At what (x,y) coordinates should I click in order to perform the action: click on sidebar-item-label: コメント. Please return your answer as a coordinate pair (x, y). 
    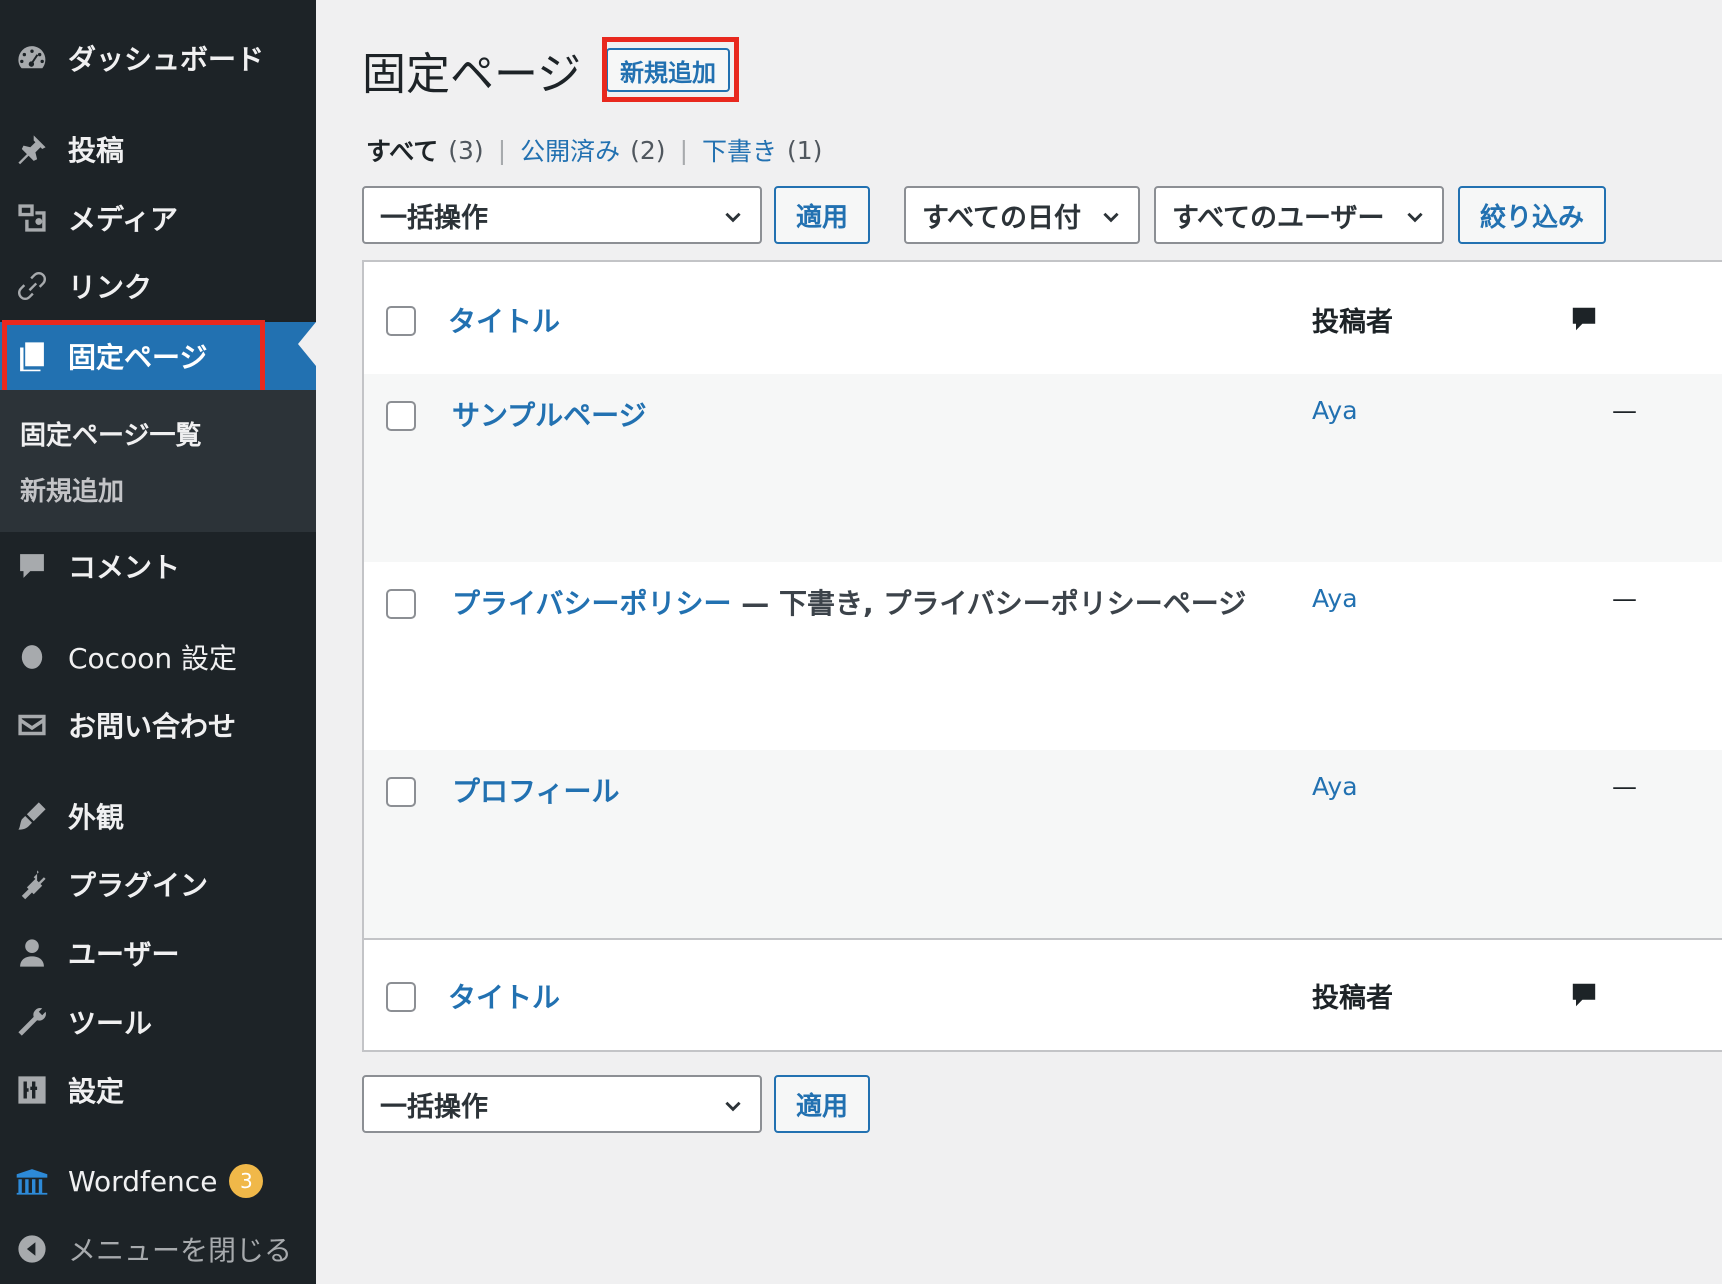
    Looking at the image, I should click on (124, 567).